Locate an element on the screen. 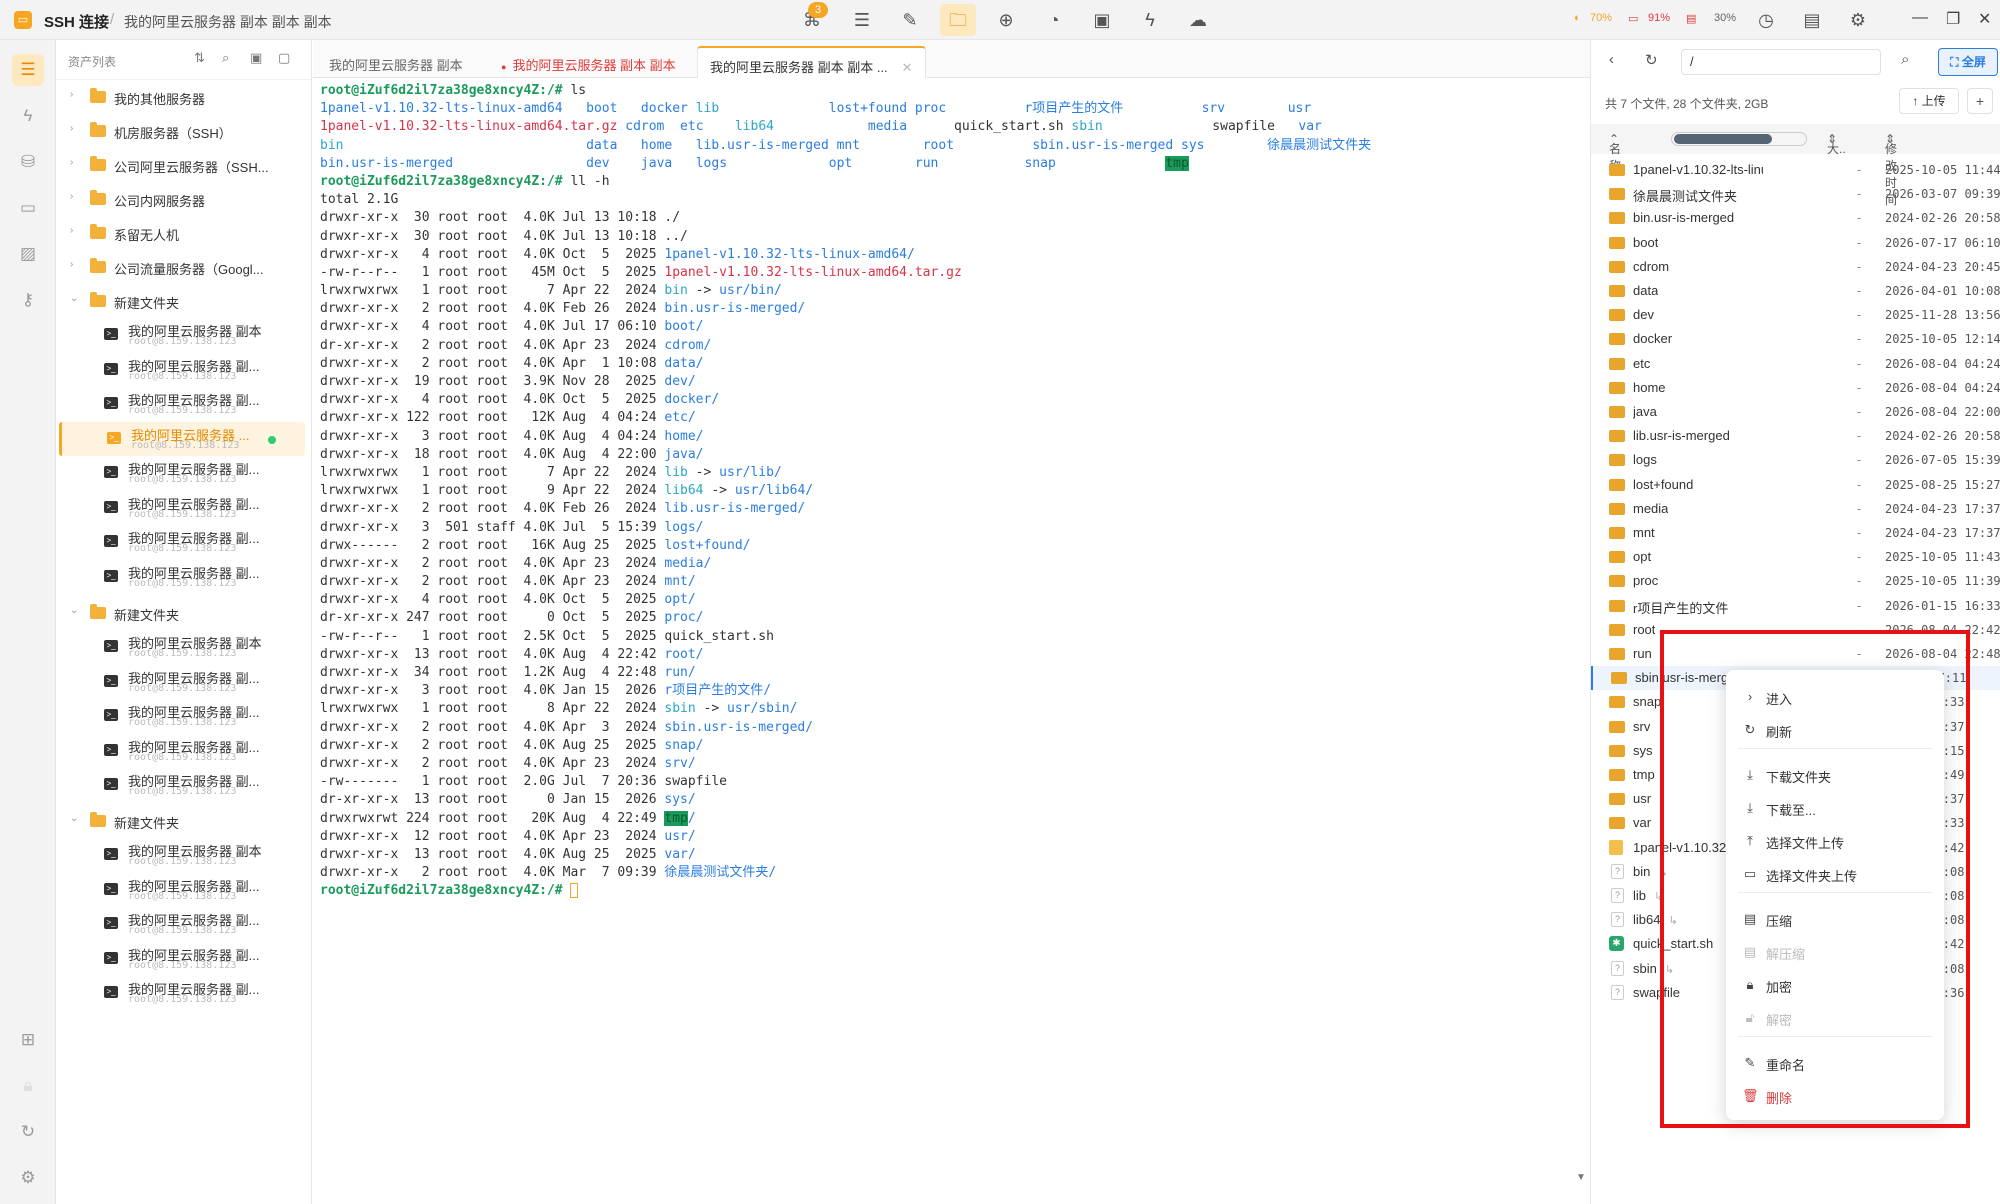 The height and width of the screenshot is (1204, 2000). cloud-upload-icon: ☁ is located at coordinates (1198, 20).